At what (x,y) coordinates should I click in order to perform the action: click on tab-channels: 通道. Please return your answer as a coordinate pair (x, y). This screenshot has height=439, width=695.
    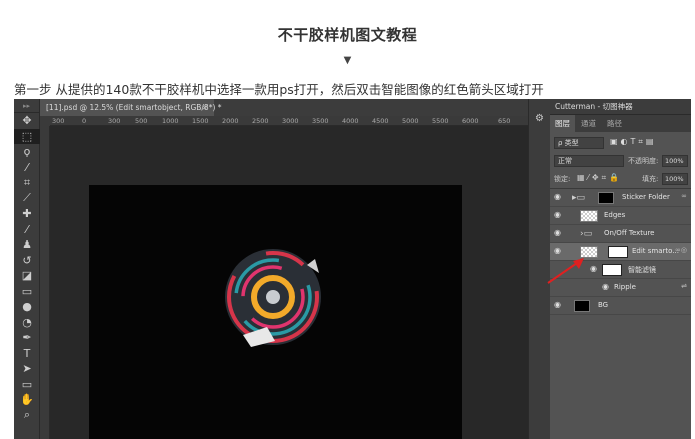
    Looking at the image, I should click on (588, 123).